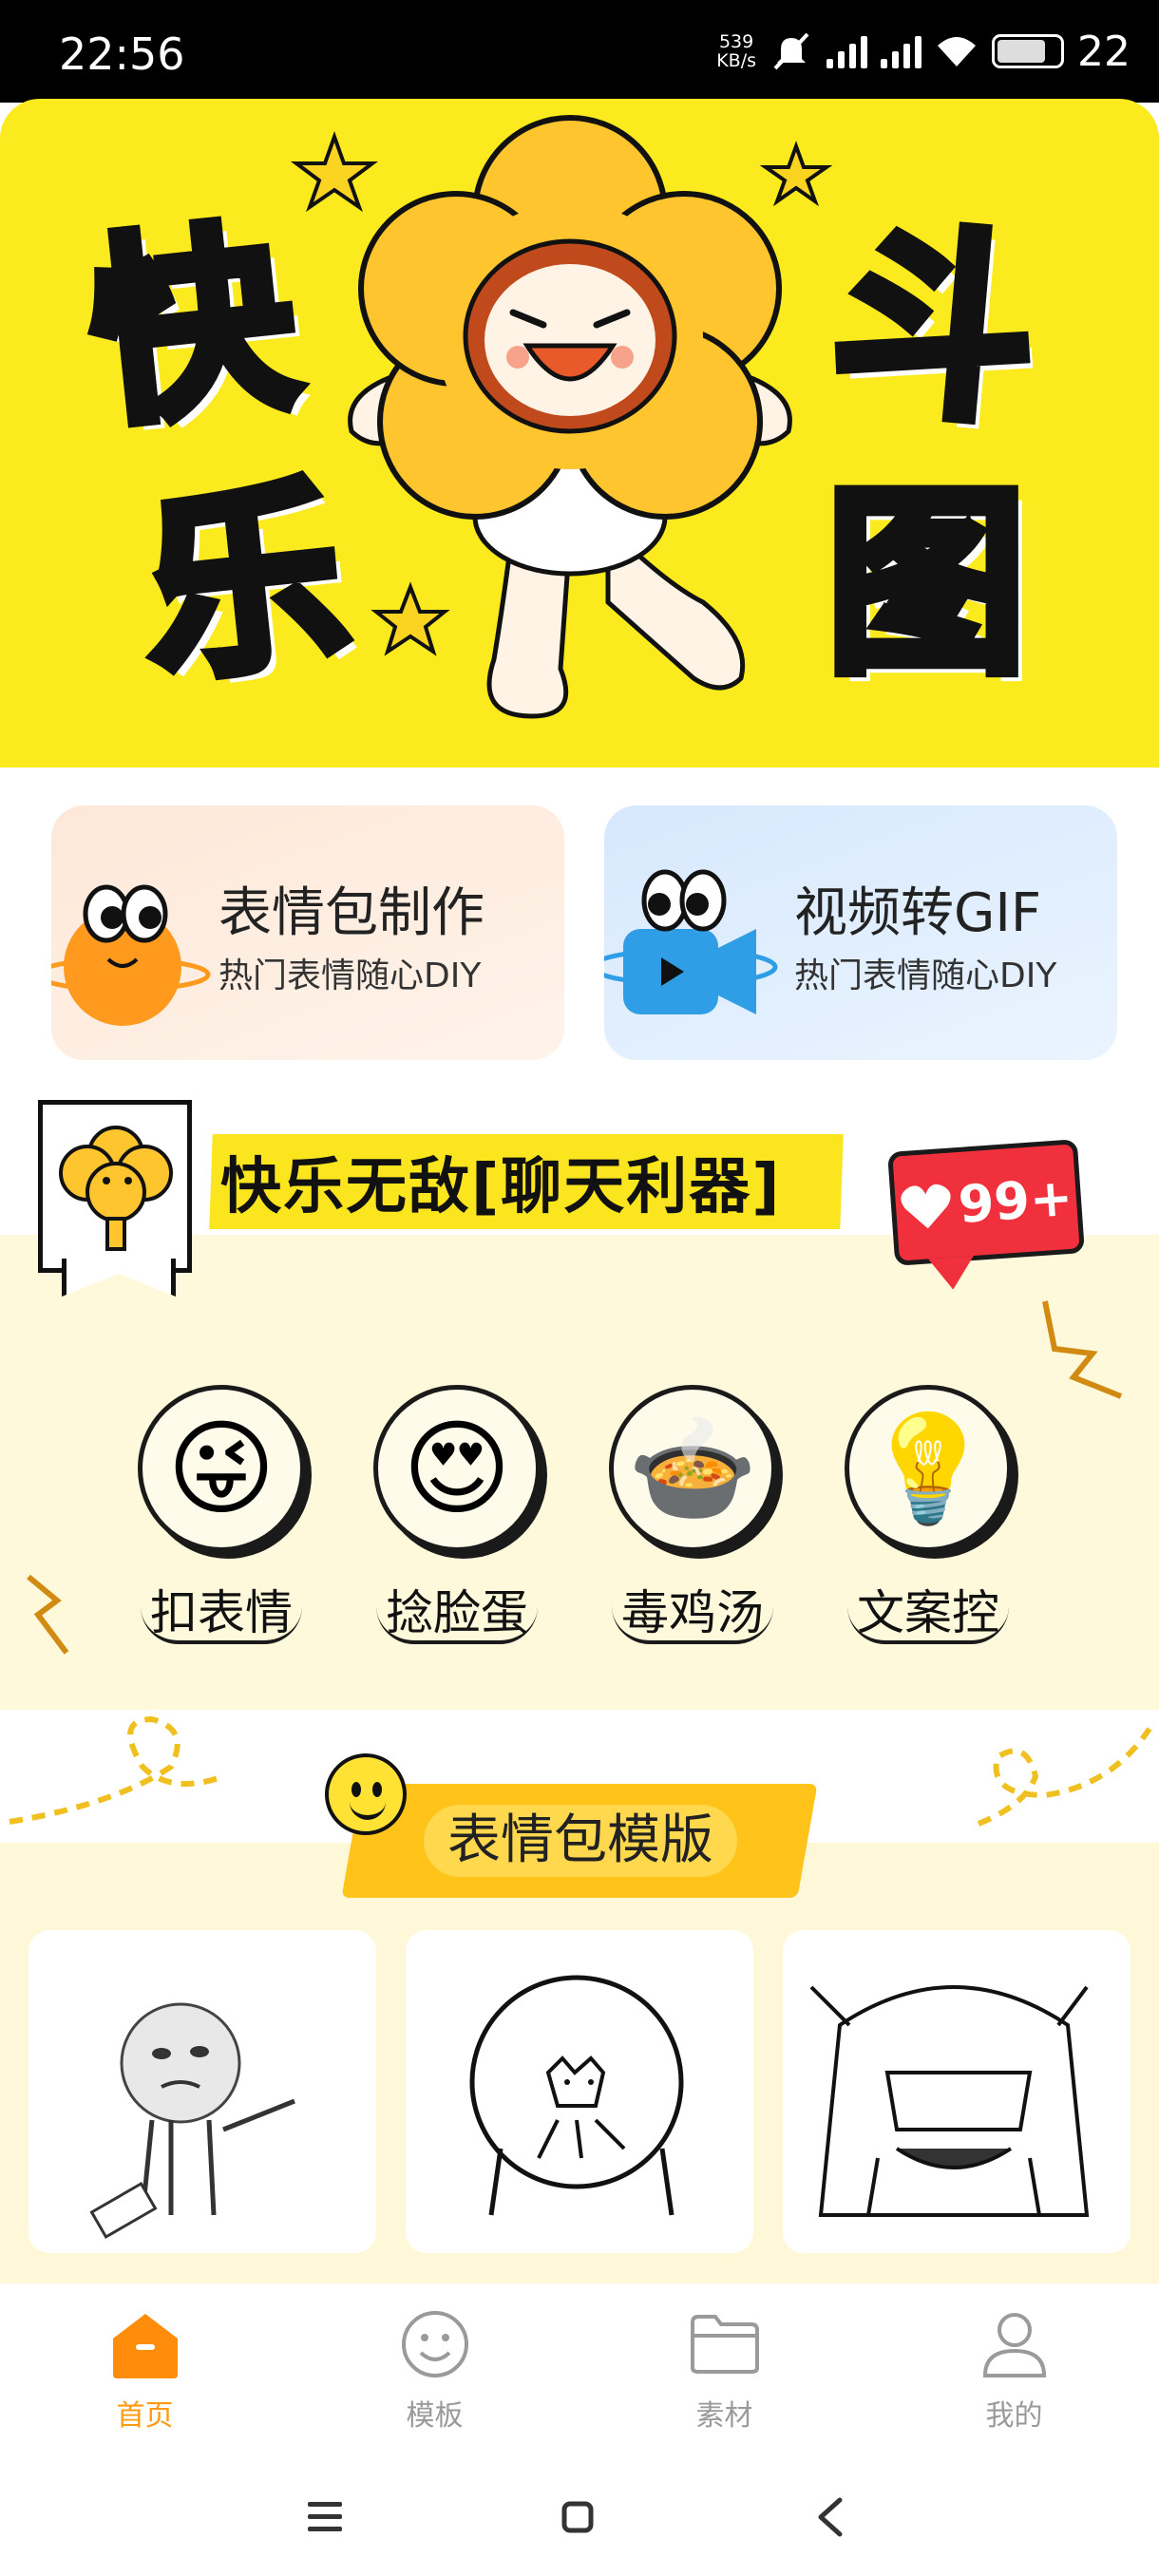  I want to click on meme-maker-card: 表情包制作 热门表情随心DIY, so click(307, 932).